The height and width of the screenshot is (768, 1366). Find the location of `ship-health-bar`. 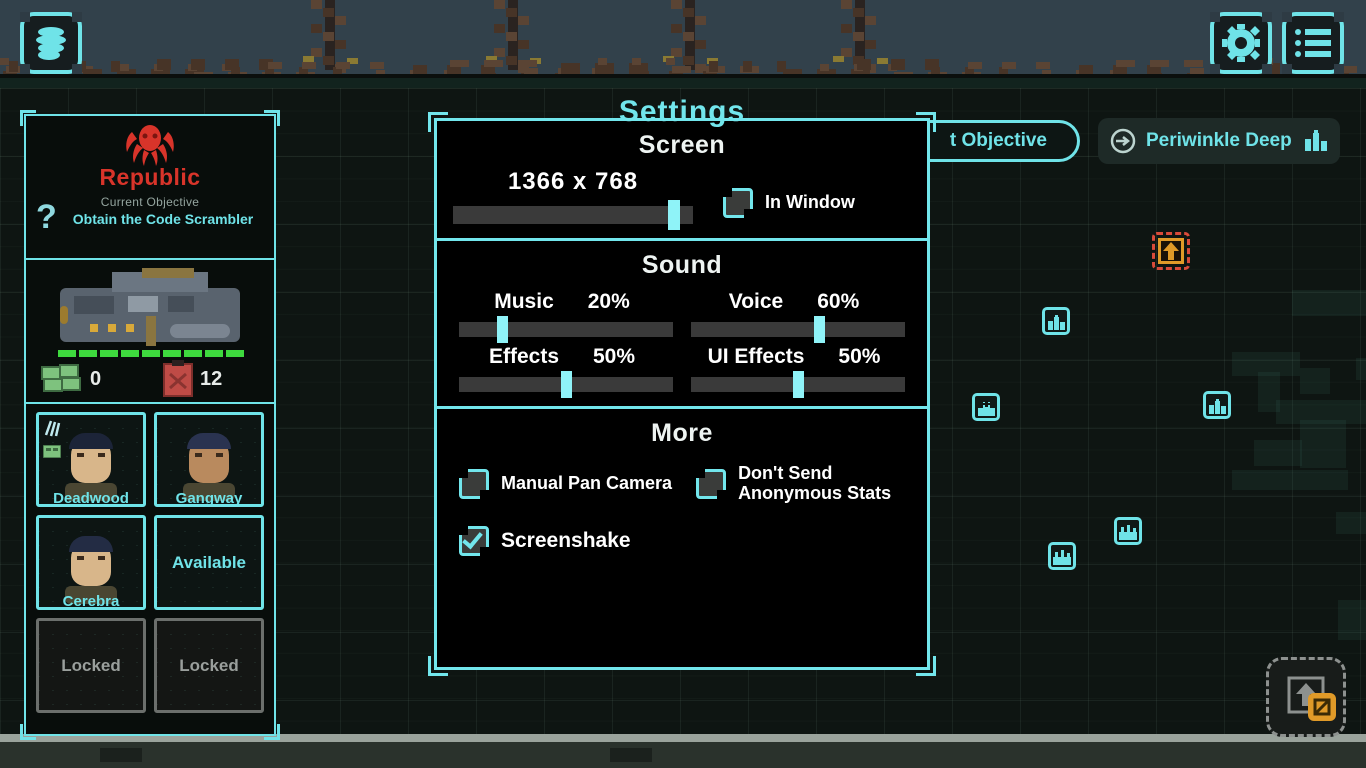

ship-health-bar is located at coordinates (151, 353).